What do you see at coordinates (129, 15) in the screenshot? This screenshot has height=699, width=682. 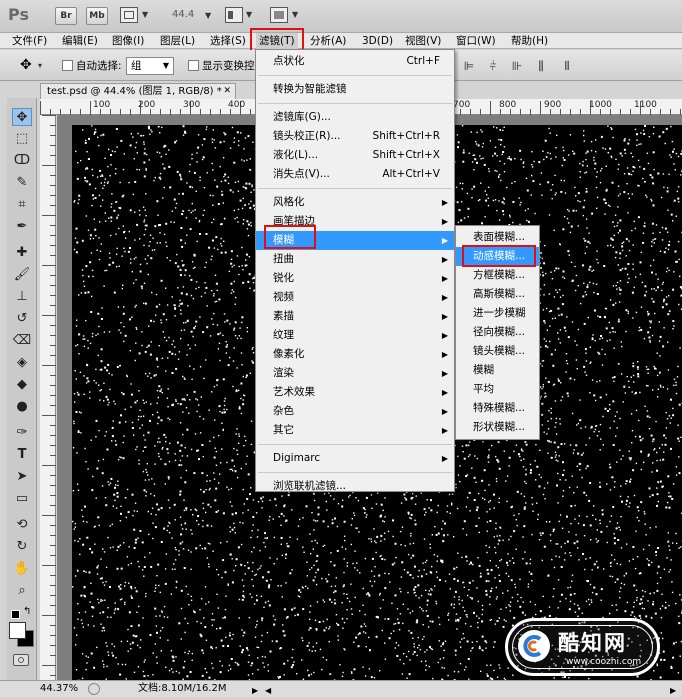 I see `view-extras-icon` at bounding box center [129, 15].